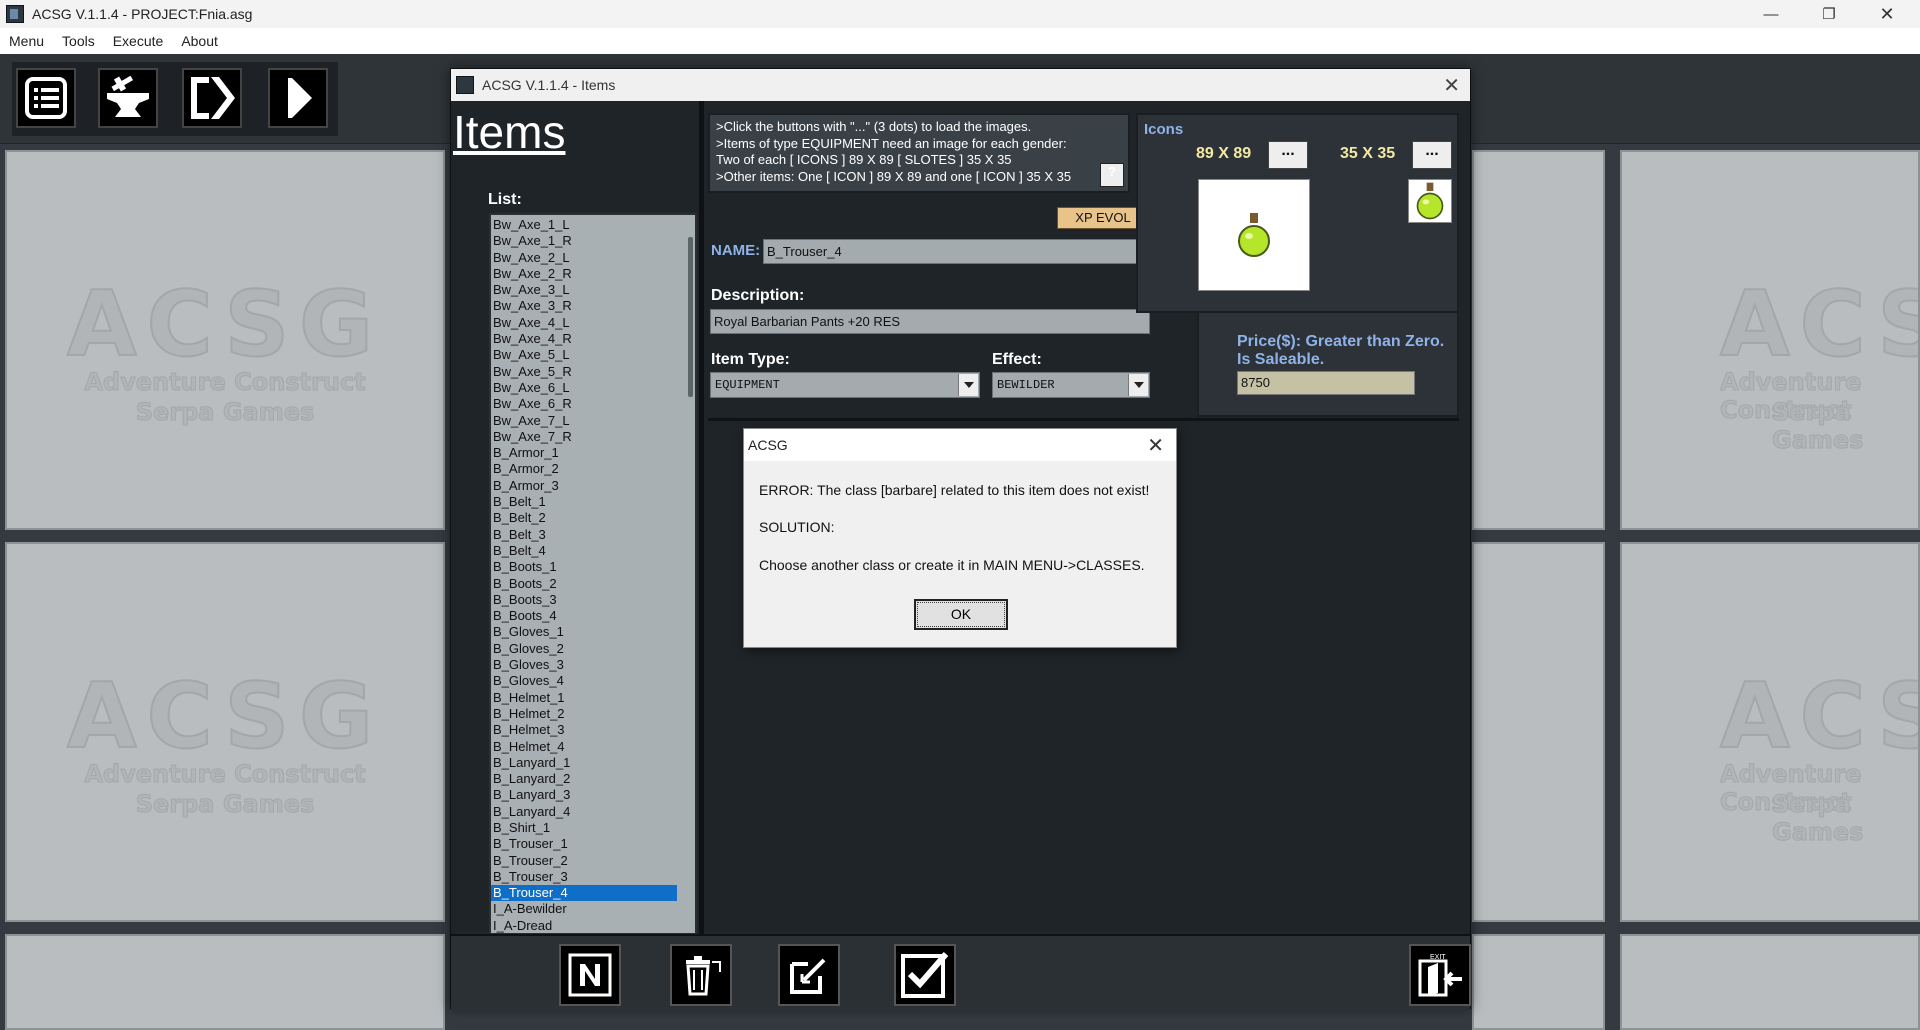  I want to click on name-input: B_Trouser_4, so click(956, 251).